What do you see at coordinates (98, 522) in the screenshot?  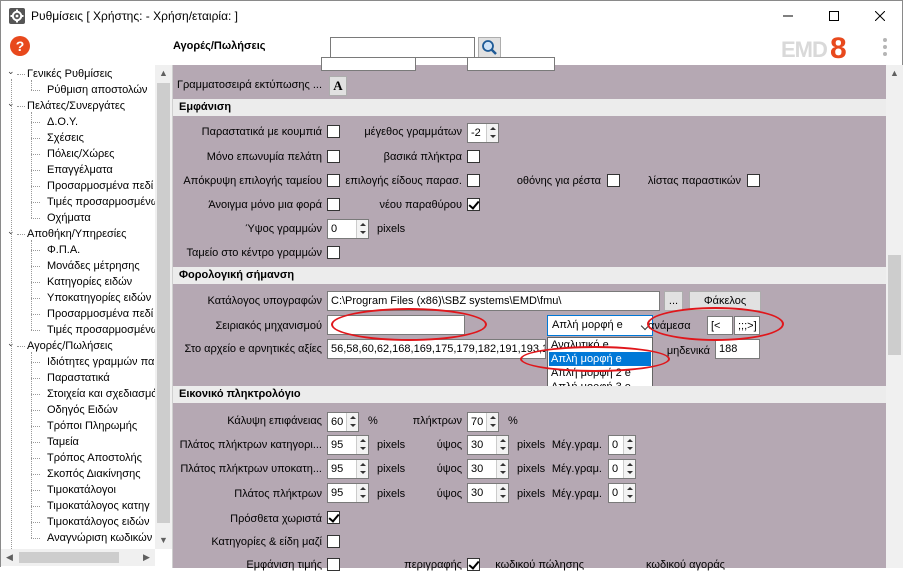 I see `tree-item-label: Τιμοκατάλογος ειδών` at bounding box center [98, 522].